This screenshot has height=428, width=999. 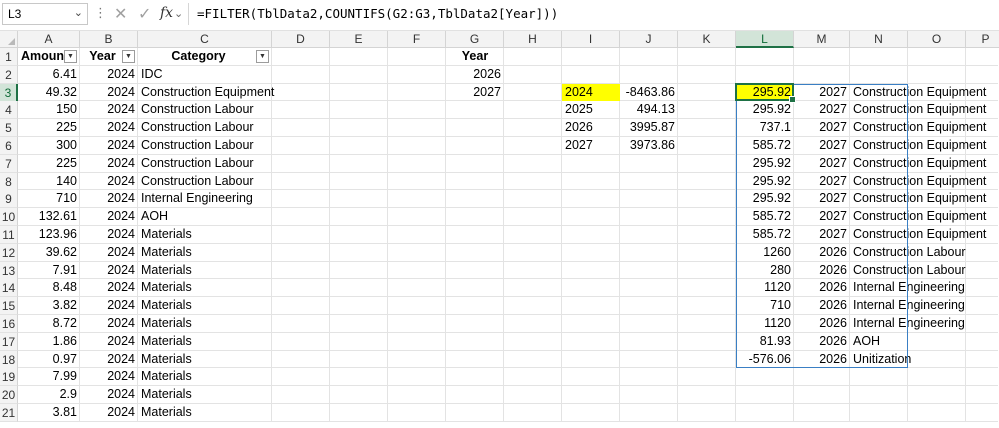 What do you see at coordinates (9, 199) in the screenshot?
I see `row-header-9: 9` at bounding box center [9, 199].